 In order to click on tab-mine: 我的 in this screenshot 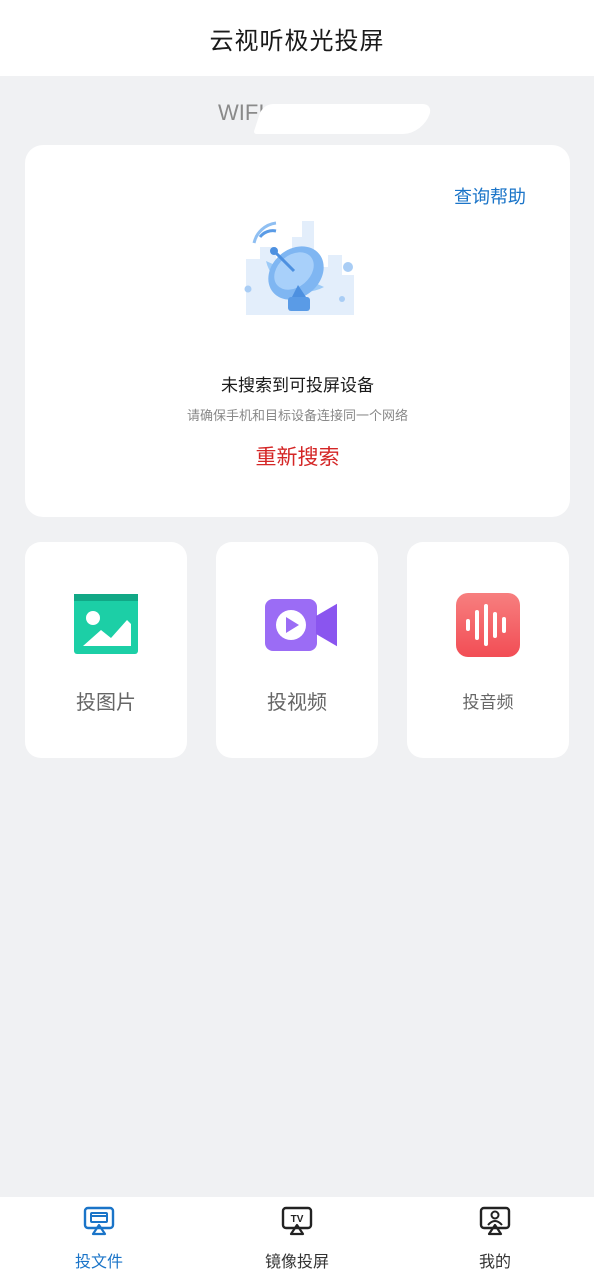, I will do `click(495, 1238)`.